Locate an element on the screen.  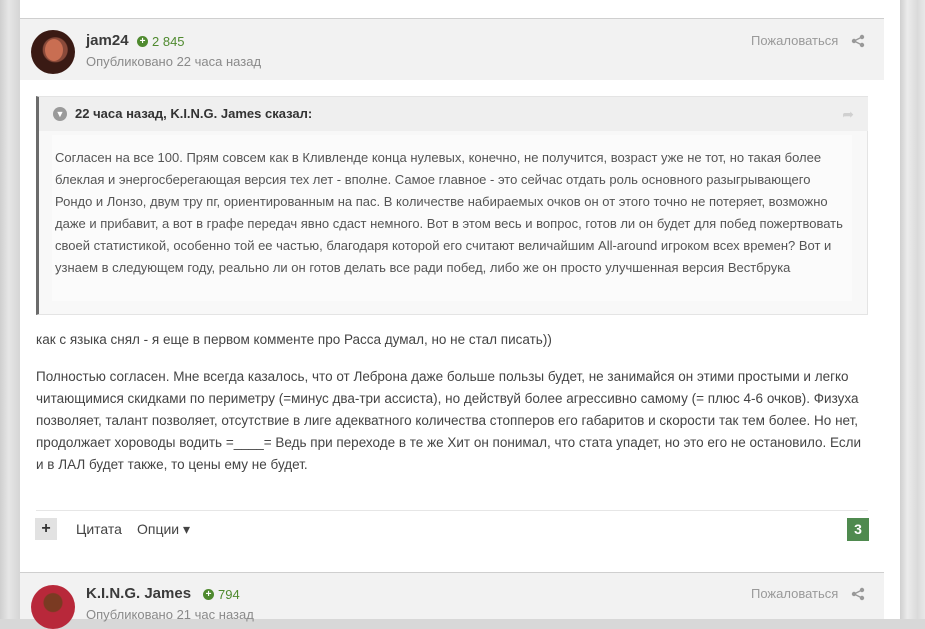
reputation-badge: + 2 845 is located at coordinates (161, 41).